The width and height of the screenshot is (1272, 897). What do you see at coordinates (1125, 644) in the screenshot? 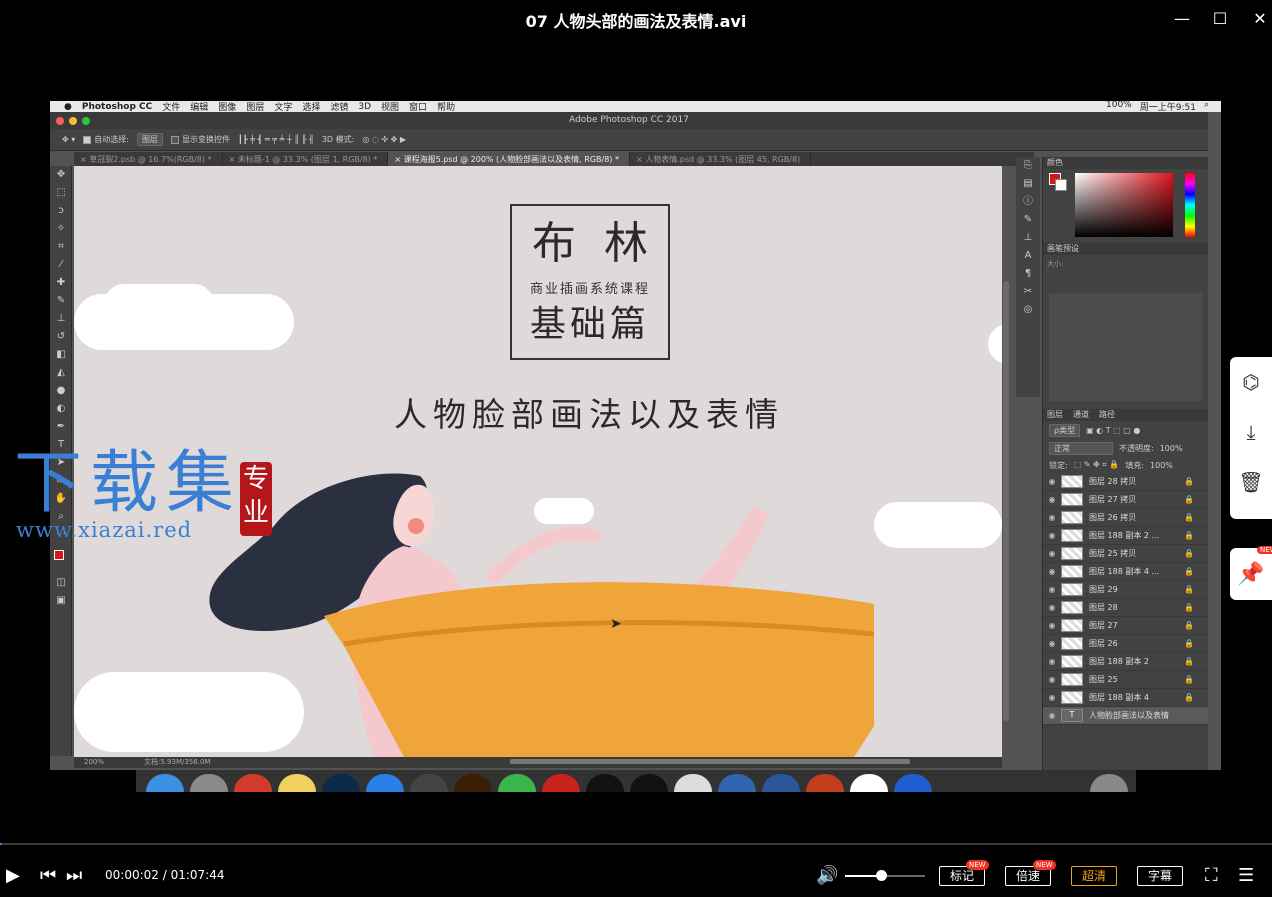
I see `layer-row: ◉ 图层 26 🔒` at bounding box center [1125, 644].